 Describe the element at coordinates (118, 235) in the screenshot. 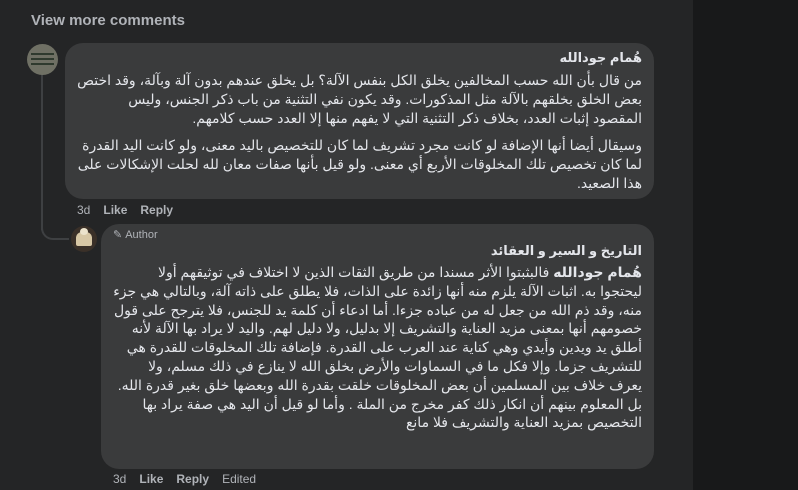

I see `pencil-icon: ✎` at that location.